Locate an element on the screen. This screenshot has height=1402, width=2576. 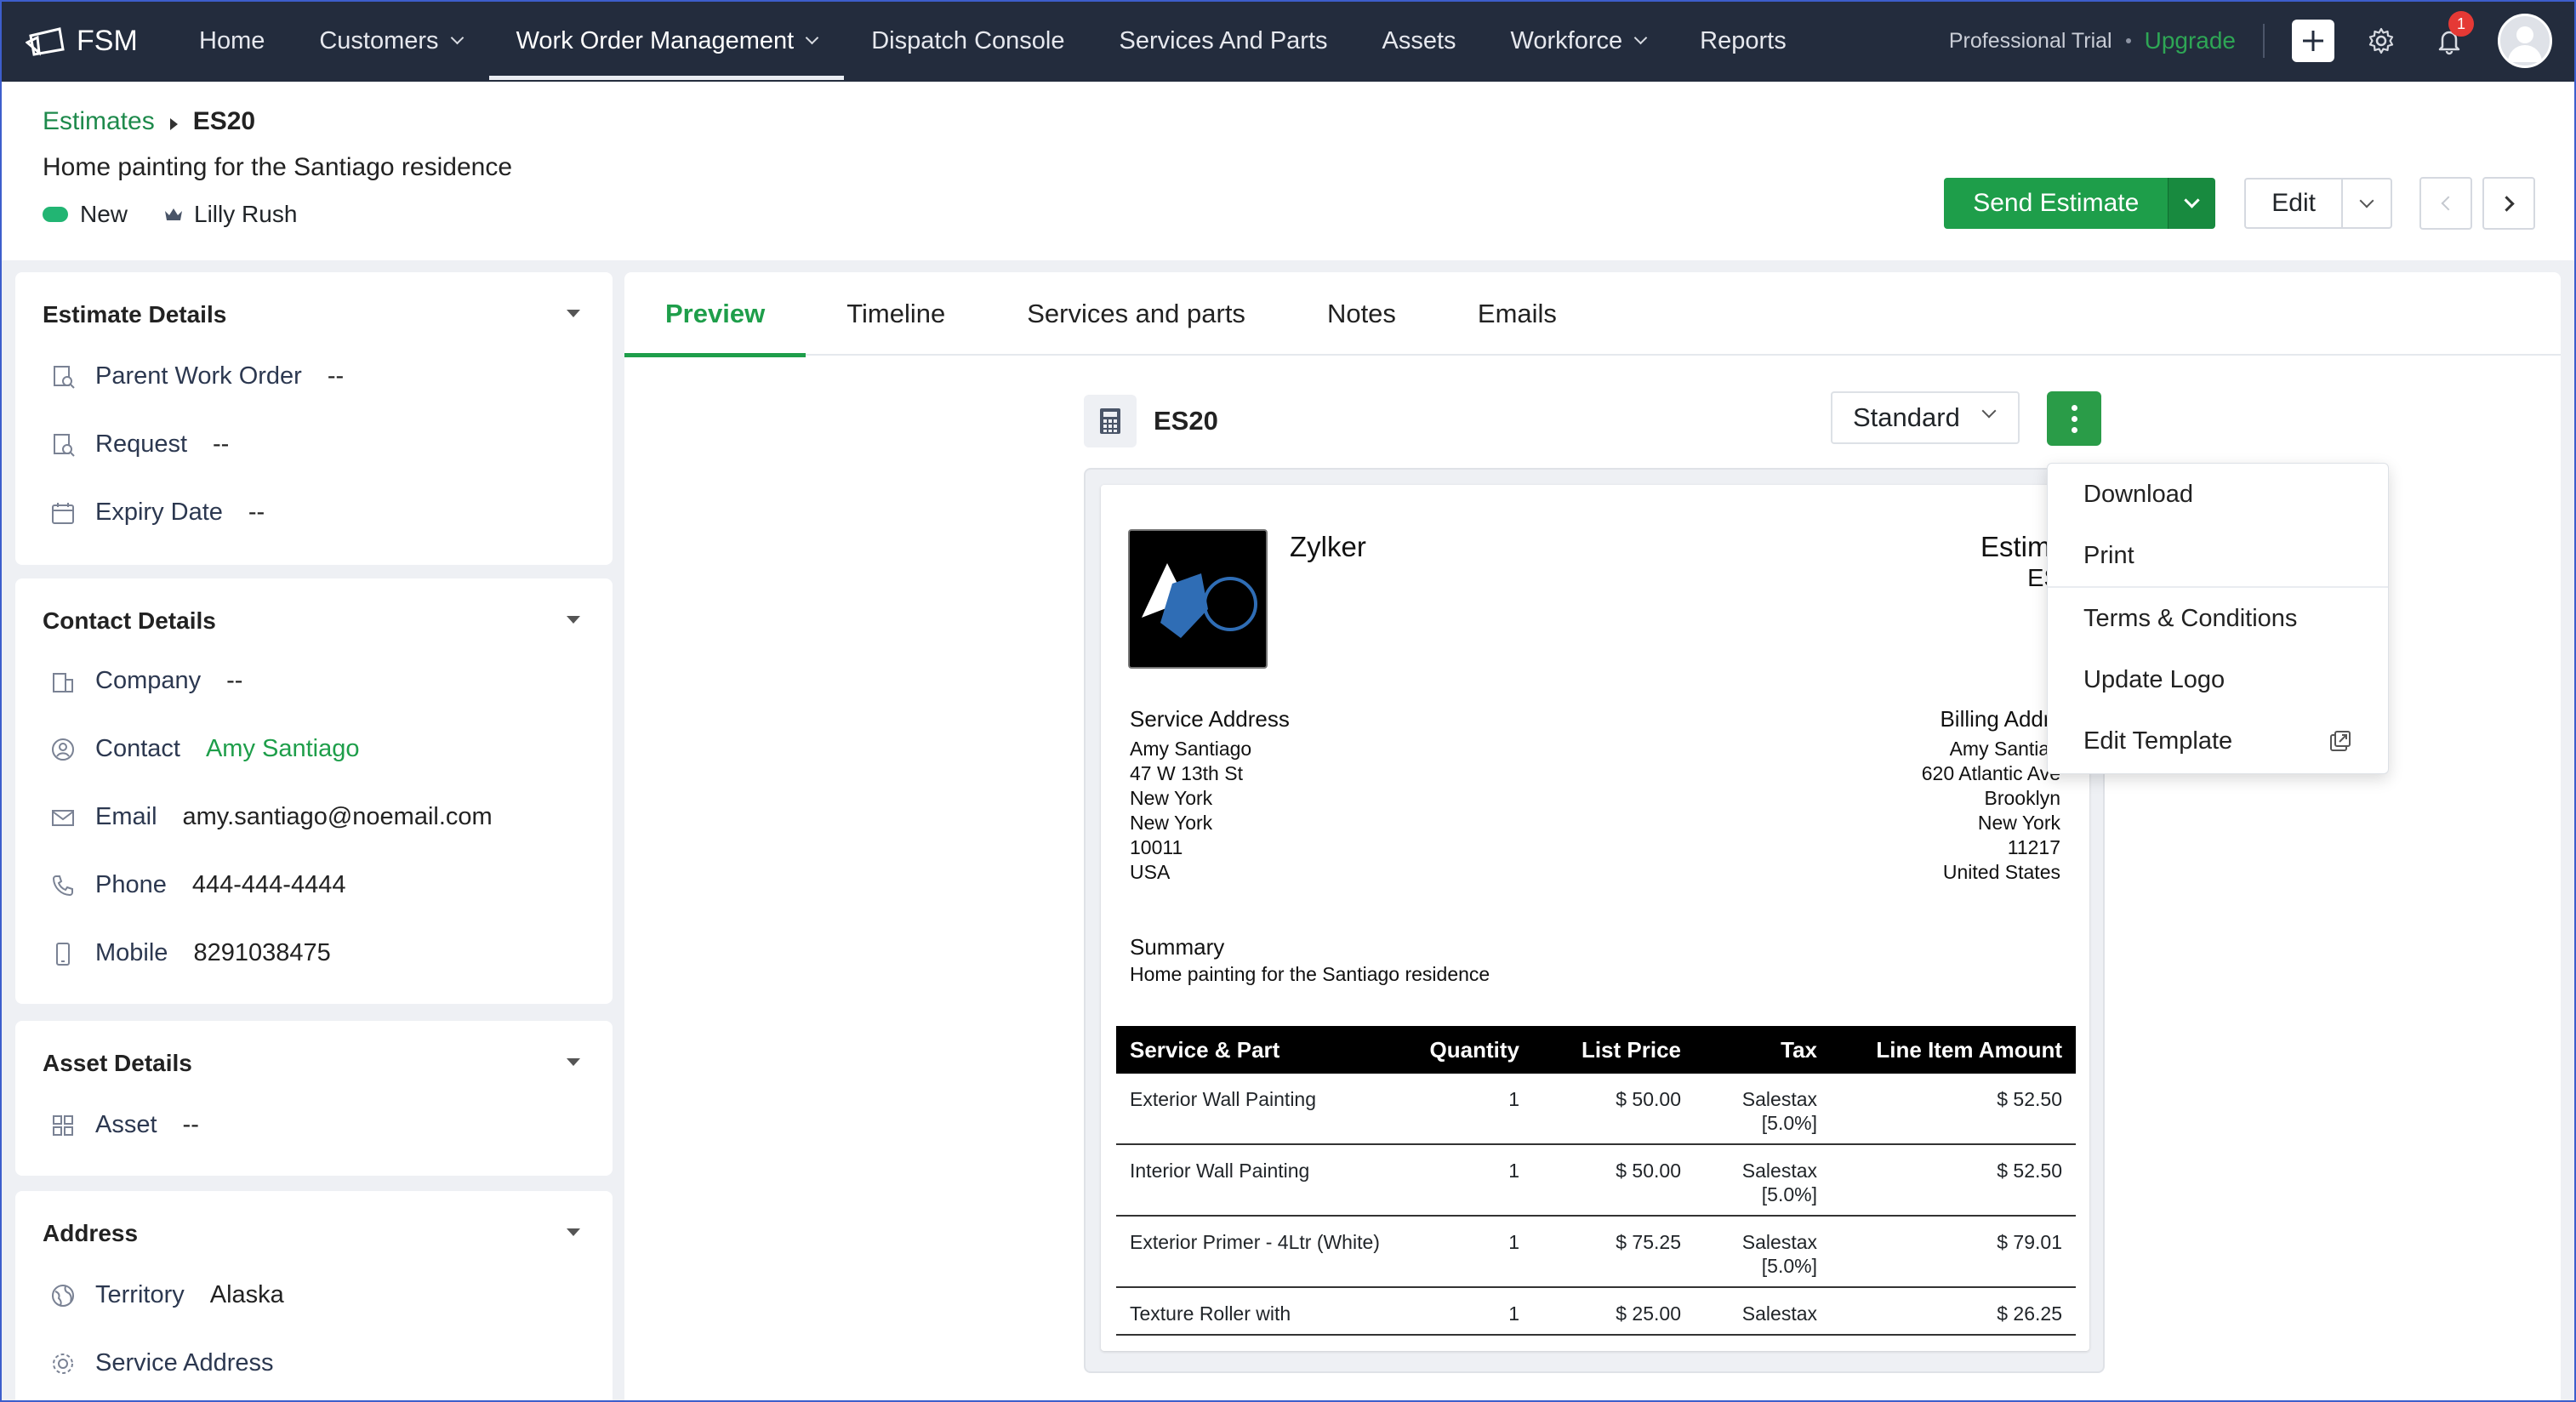
item-amount: $ 79.01 is located at coordinates (1953, 1252).